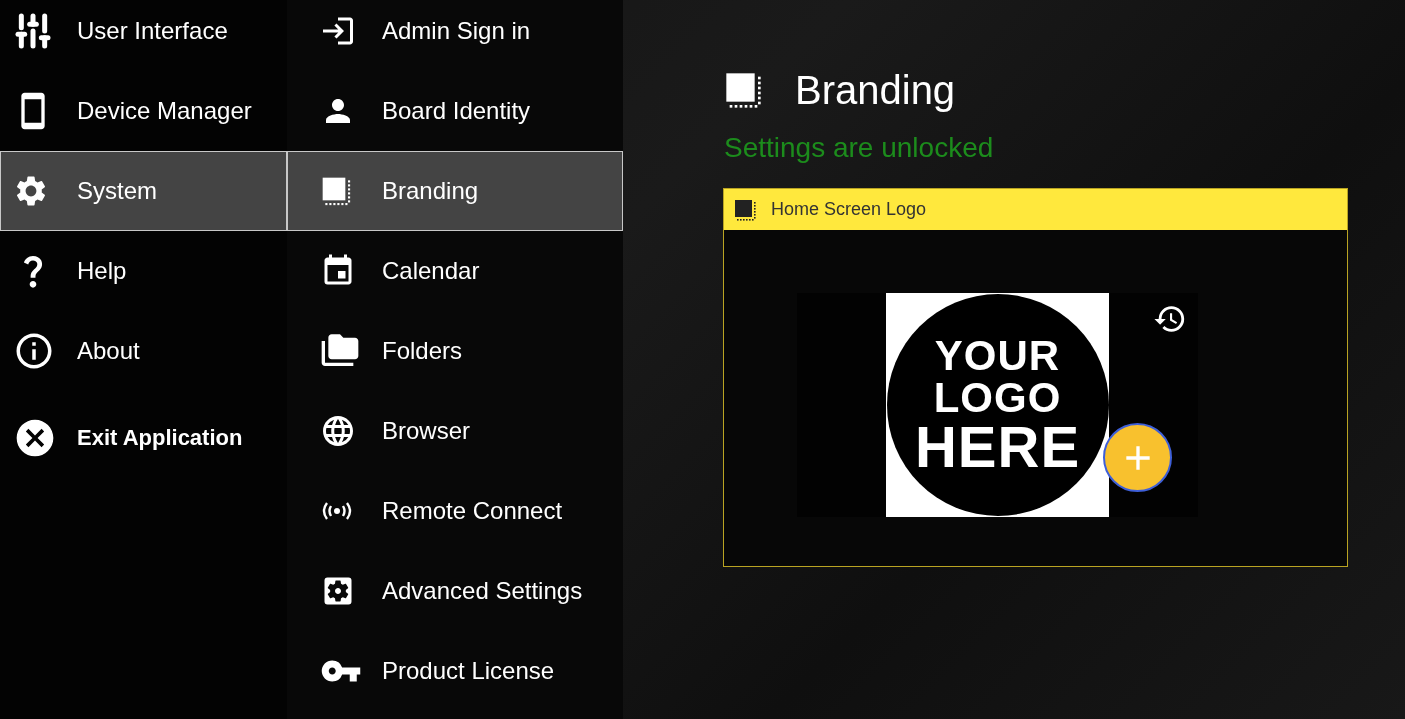  Describe the element at coordinates (455, 111) in the screenshot. I see `menu-item: Board Identity` at that location.